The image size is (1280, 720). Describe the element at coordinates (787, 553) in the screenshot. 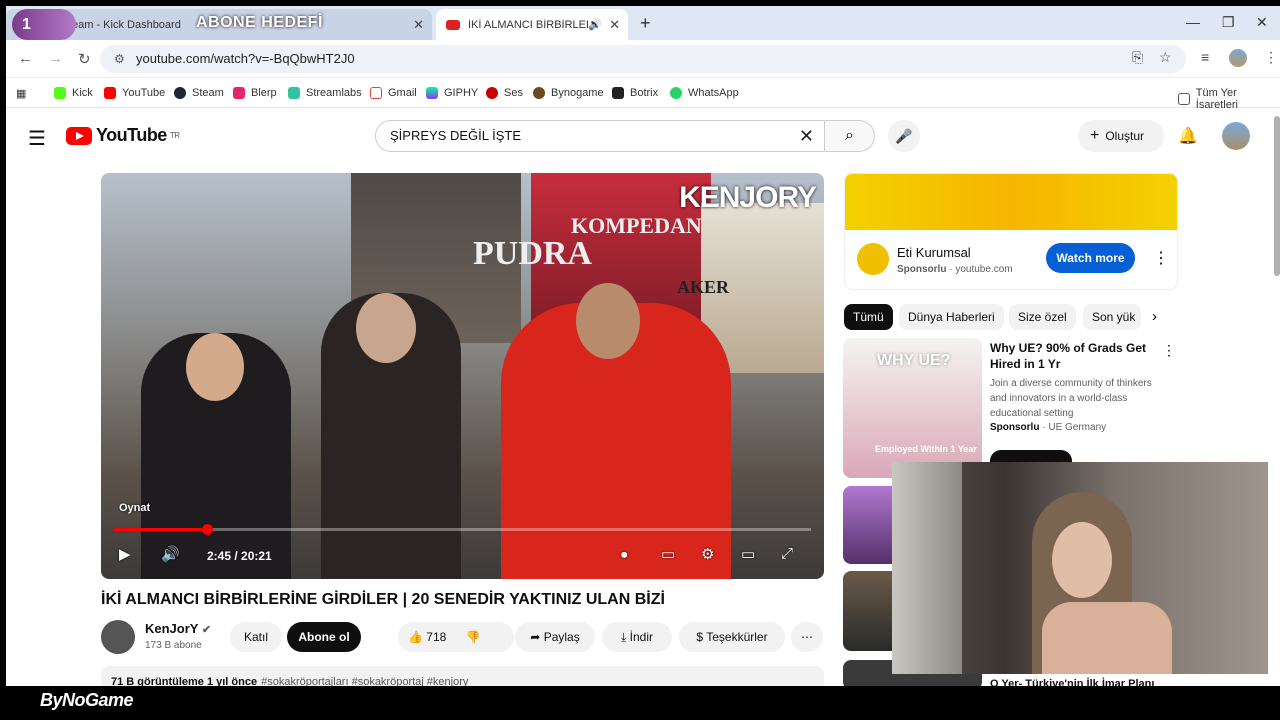

I see `fullscreen-icon: ⤢` at that location.